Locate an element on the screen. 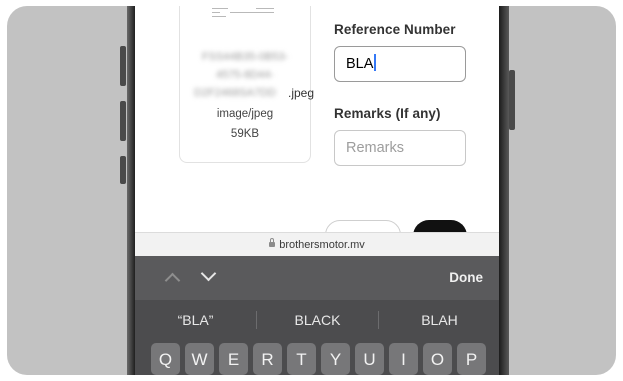  file-name-line: 4575-8D44- is located at coordinates (245, 75).